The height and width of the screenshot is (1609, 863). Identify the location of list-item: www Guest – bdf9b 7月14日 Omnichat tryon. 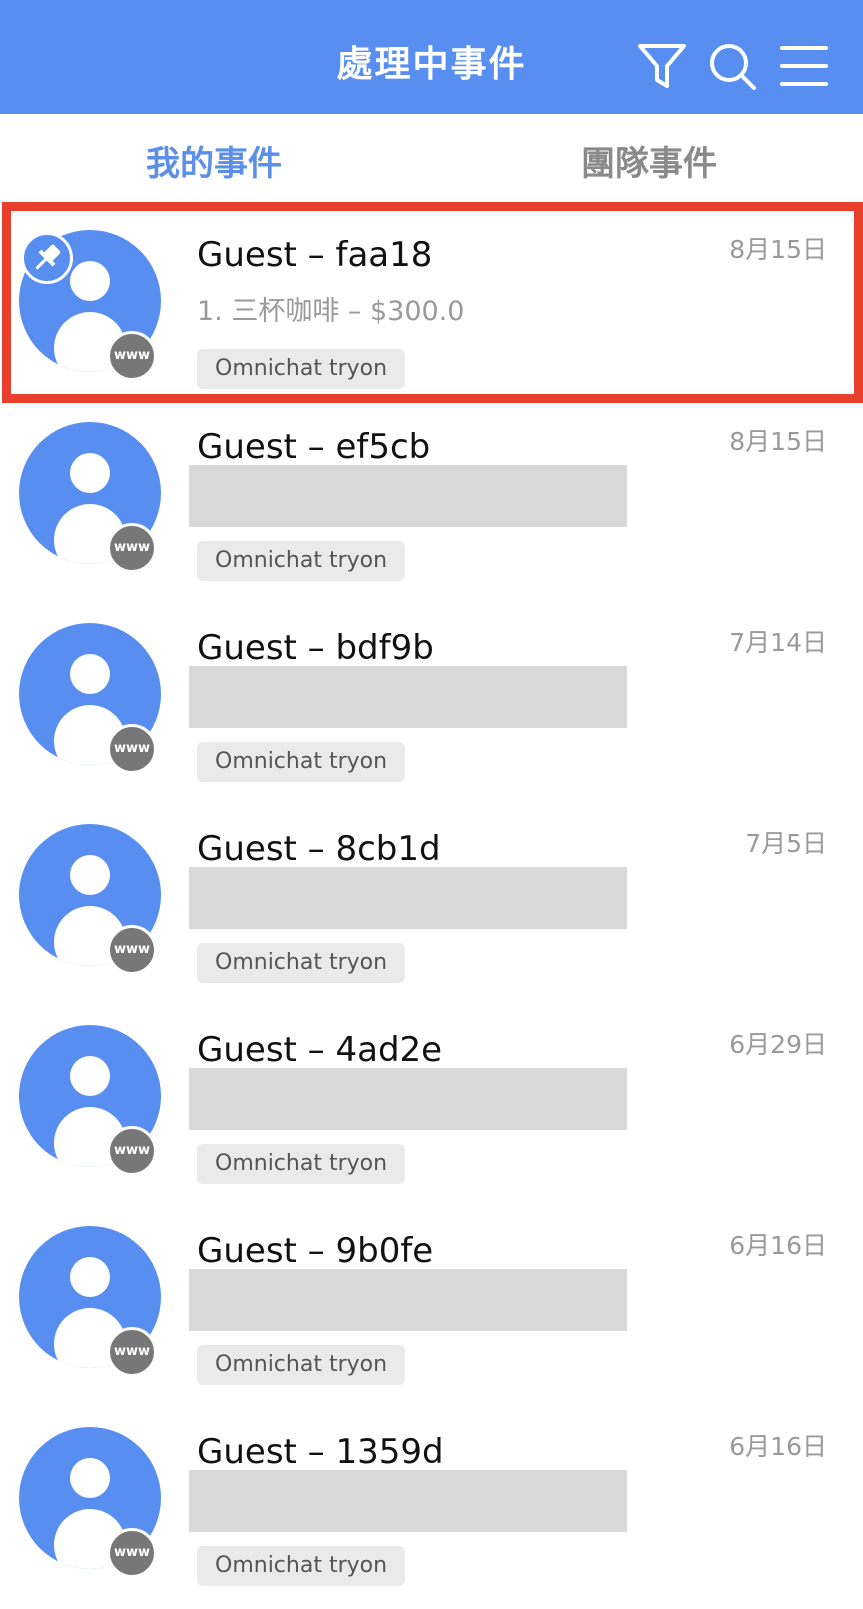
(431, 704).